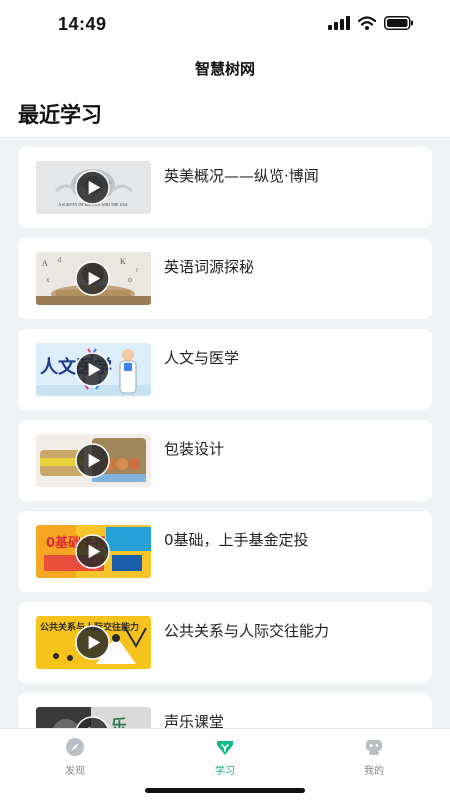  I want to click on course-title: 公共关系与人际交往能力, so click(247, 631).